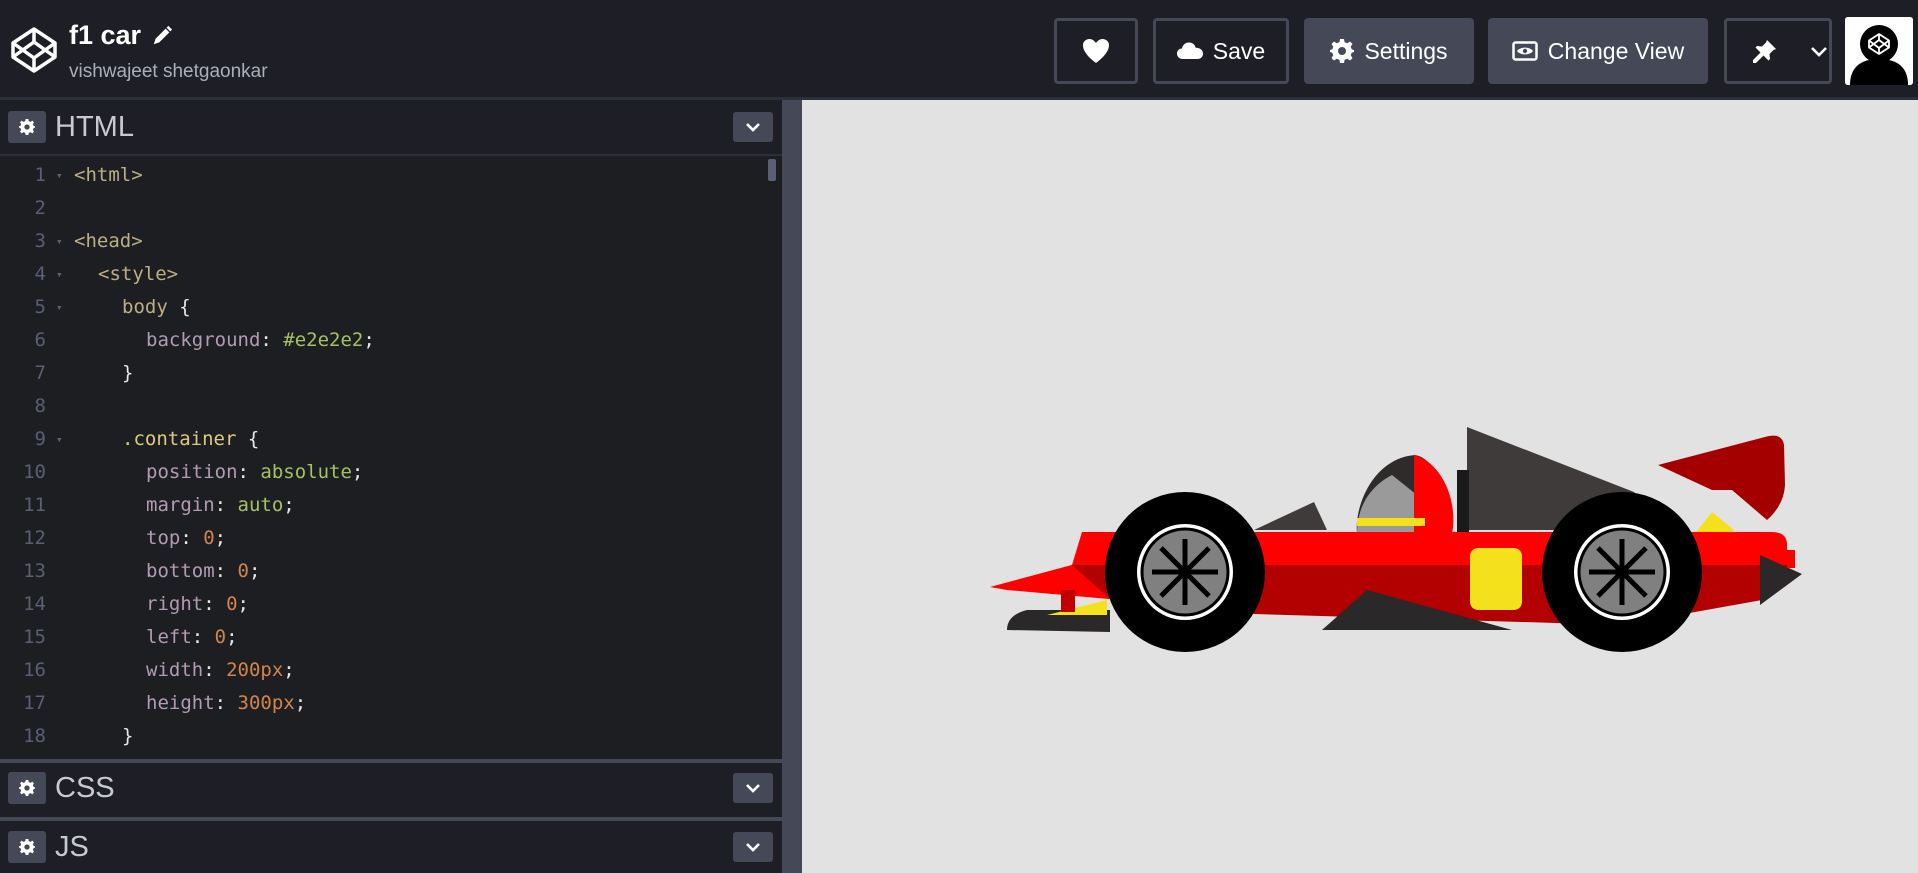 Image resolution: width=1918 pixels, height=873 pixels. Describe the element at coordinates (34, 637) in the screenshot. I see `line-number: 15` at that location.